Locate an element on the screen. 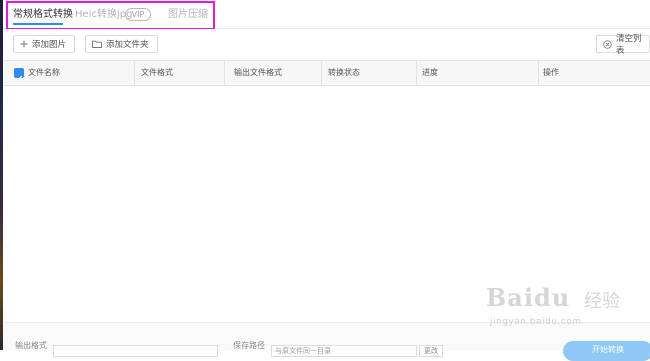  save-path-label: 保存路径 is located at coordinates (249, 345).